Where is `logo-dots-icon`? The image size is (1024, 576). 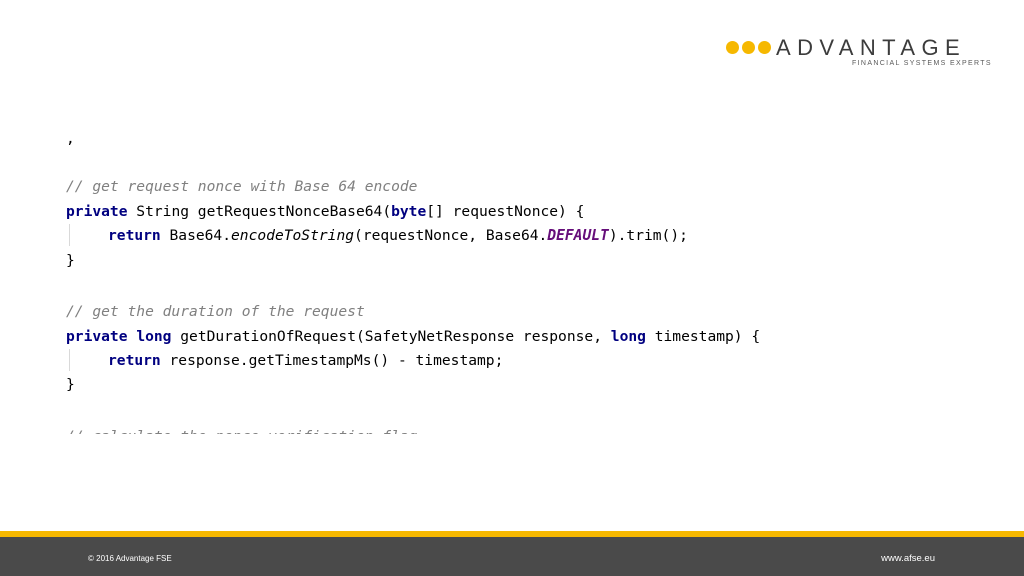 logo-dots-icon is located at coordinates (748, 48).